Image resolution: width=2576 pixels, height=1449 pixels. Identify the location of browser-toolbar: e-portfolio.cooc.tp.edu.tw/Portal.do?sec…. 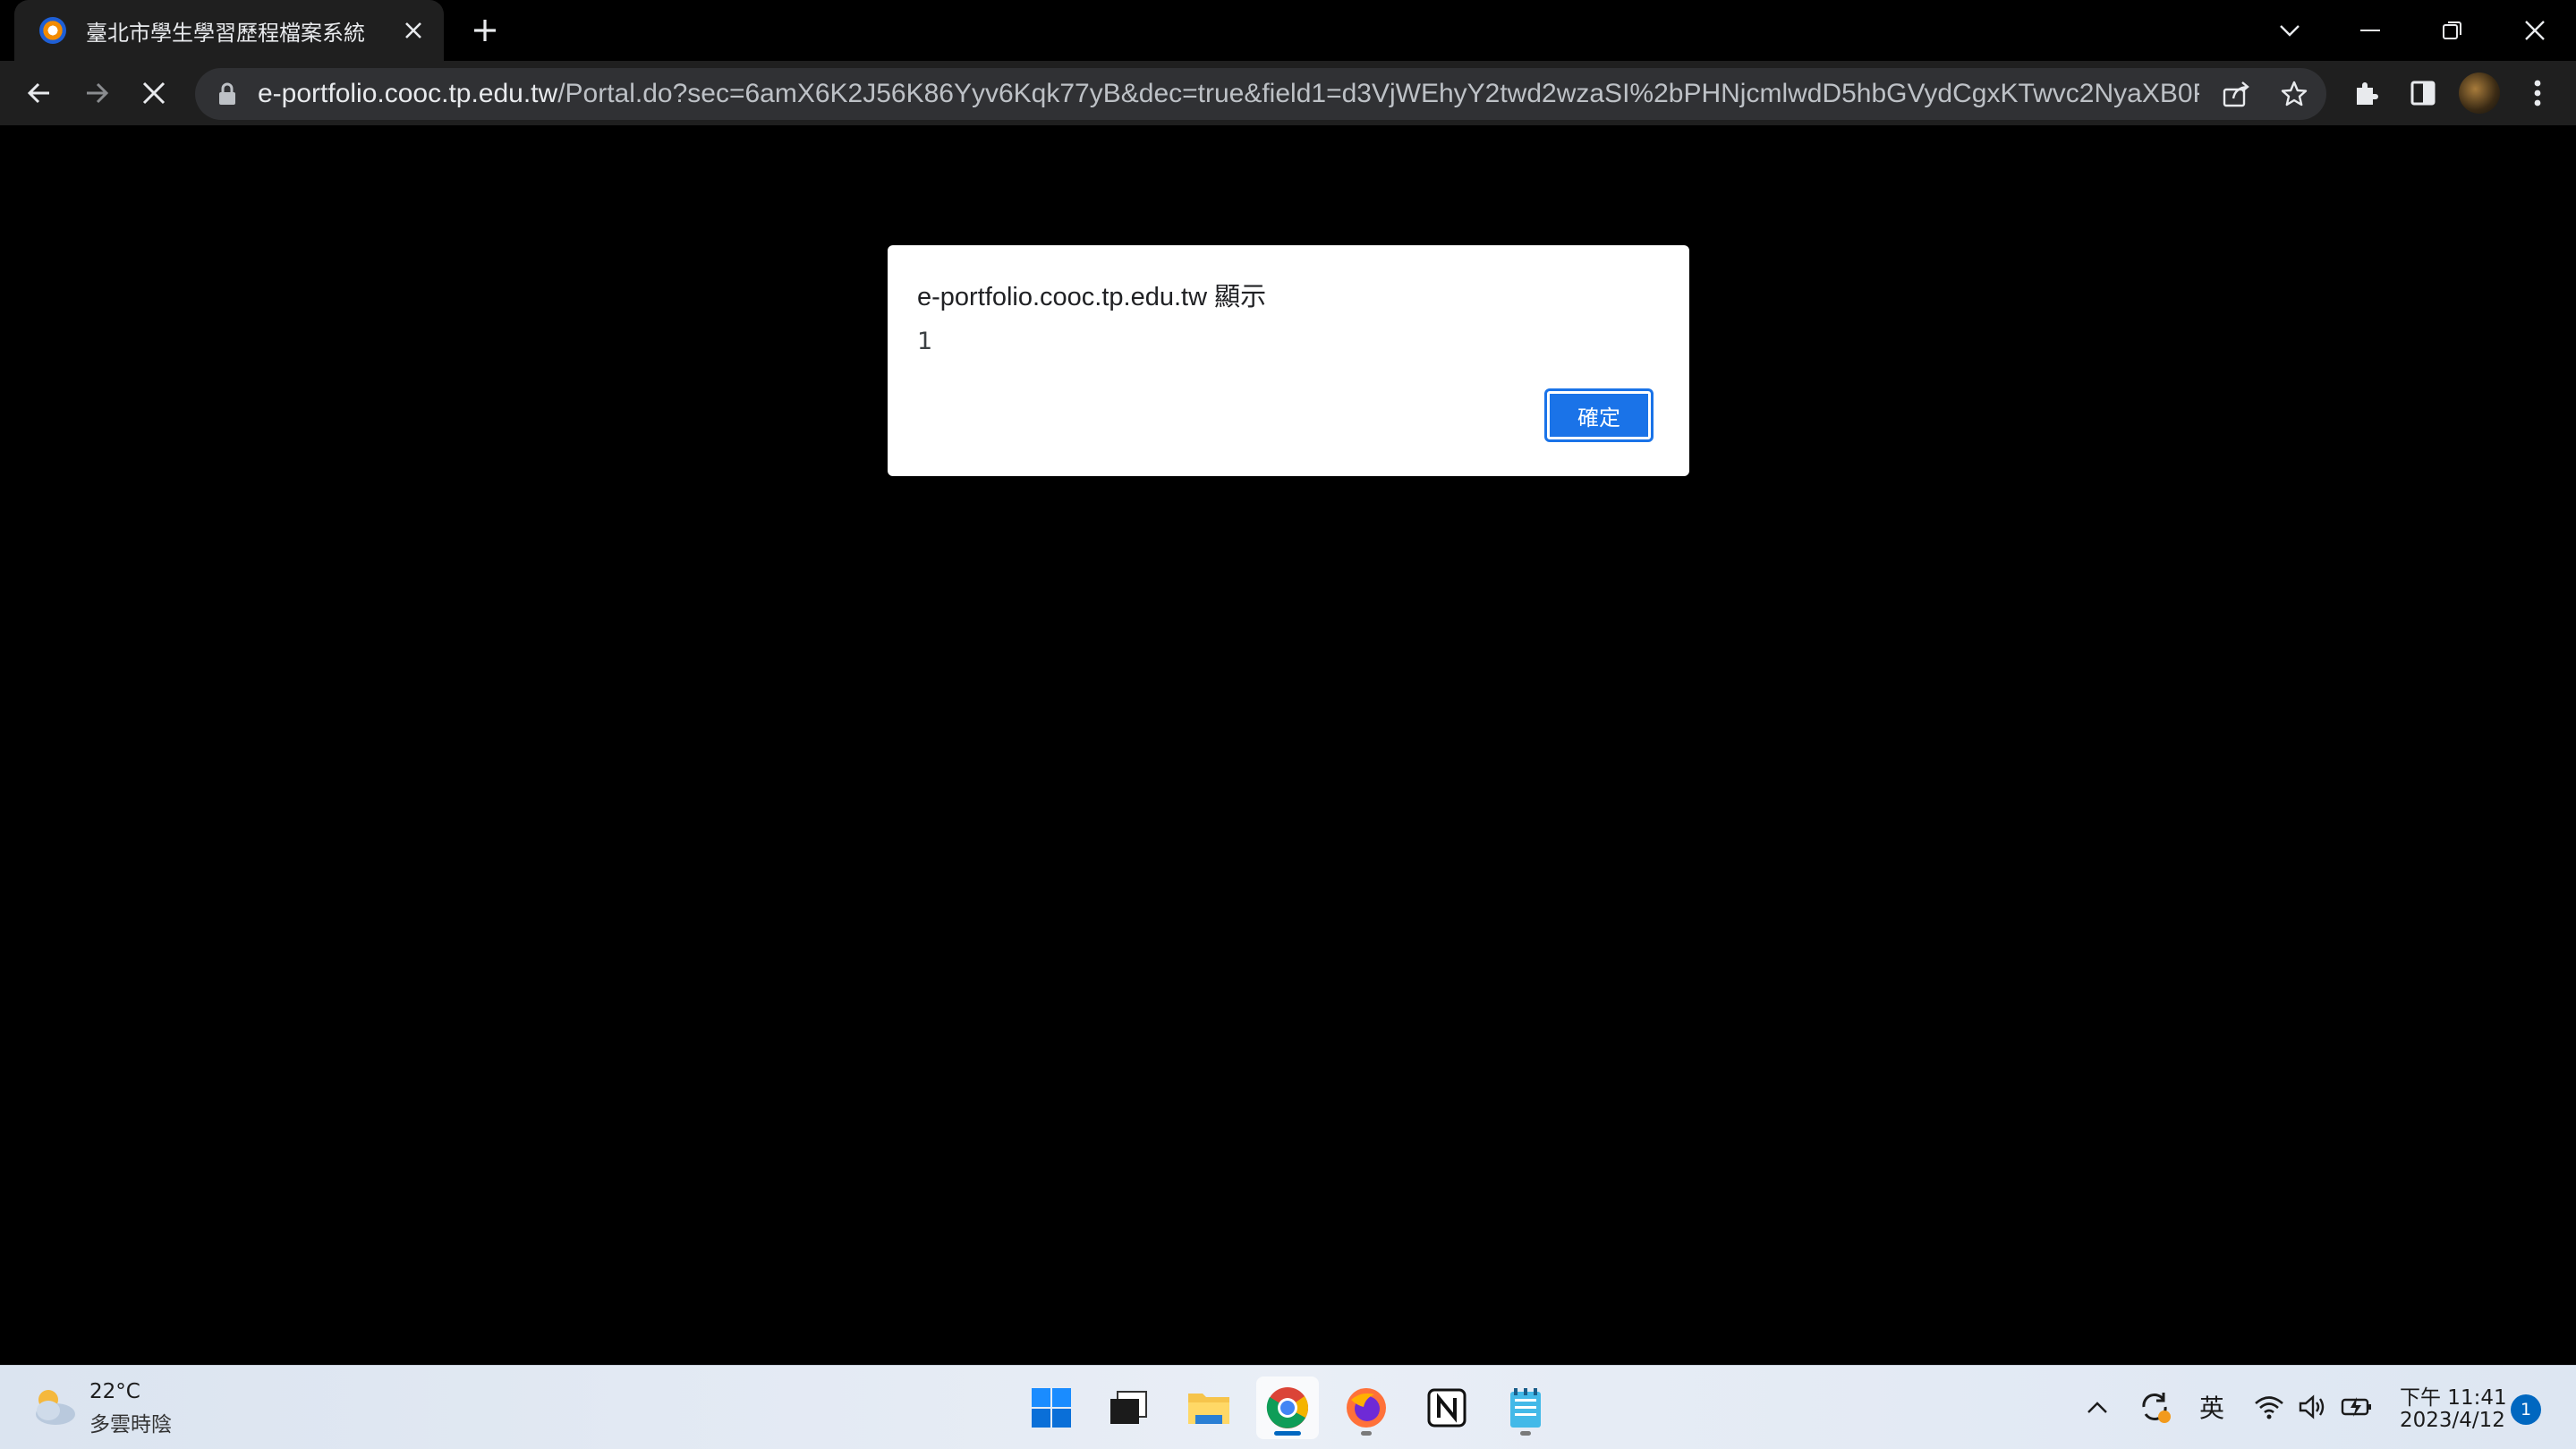
(1288, 93).